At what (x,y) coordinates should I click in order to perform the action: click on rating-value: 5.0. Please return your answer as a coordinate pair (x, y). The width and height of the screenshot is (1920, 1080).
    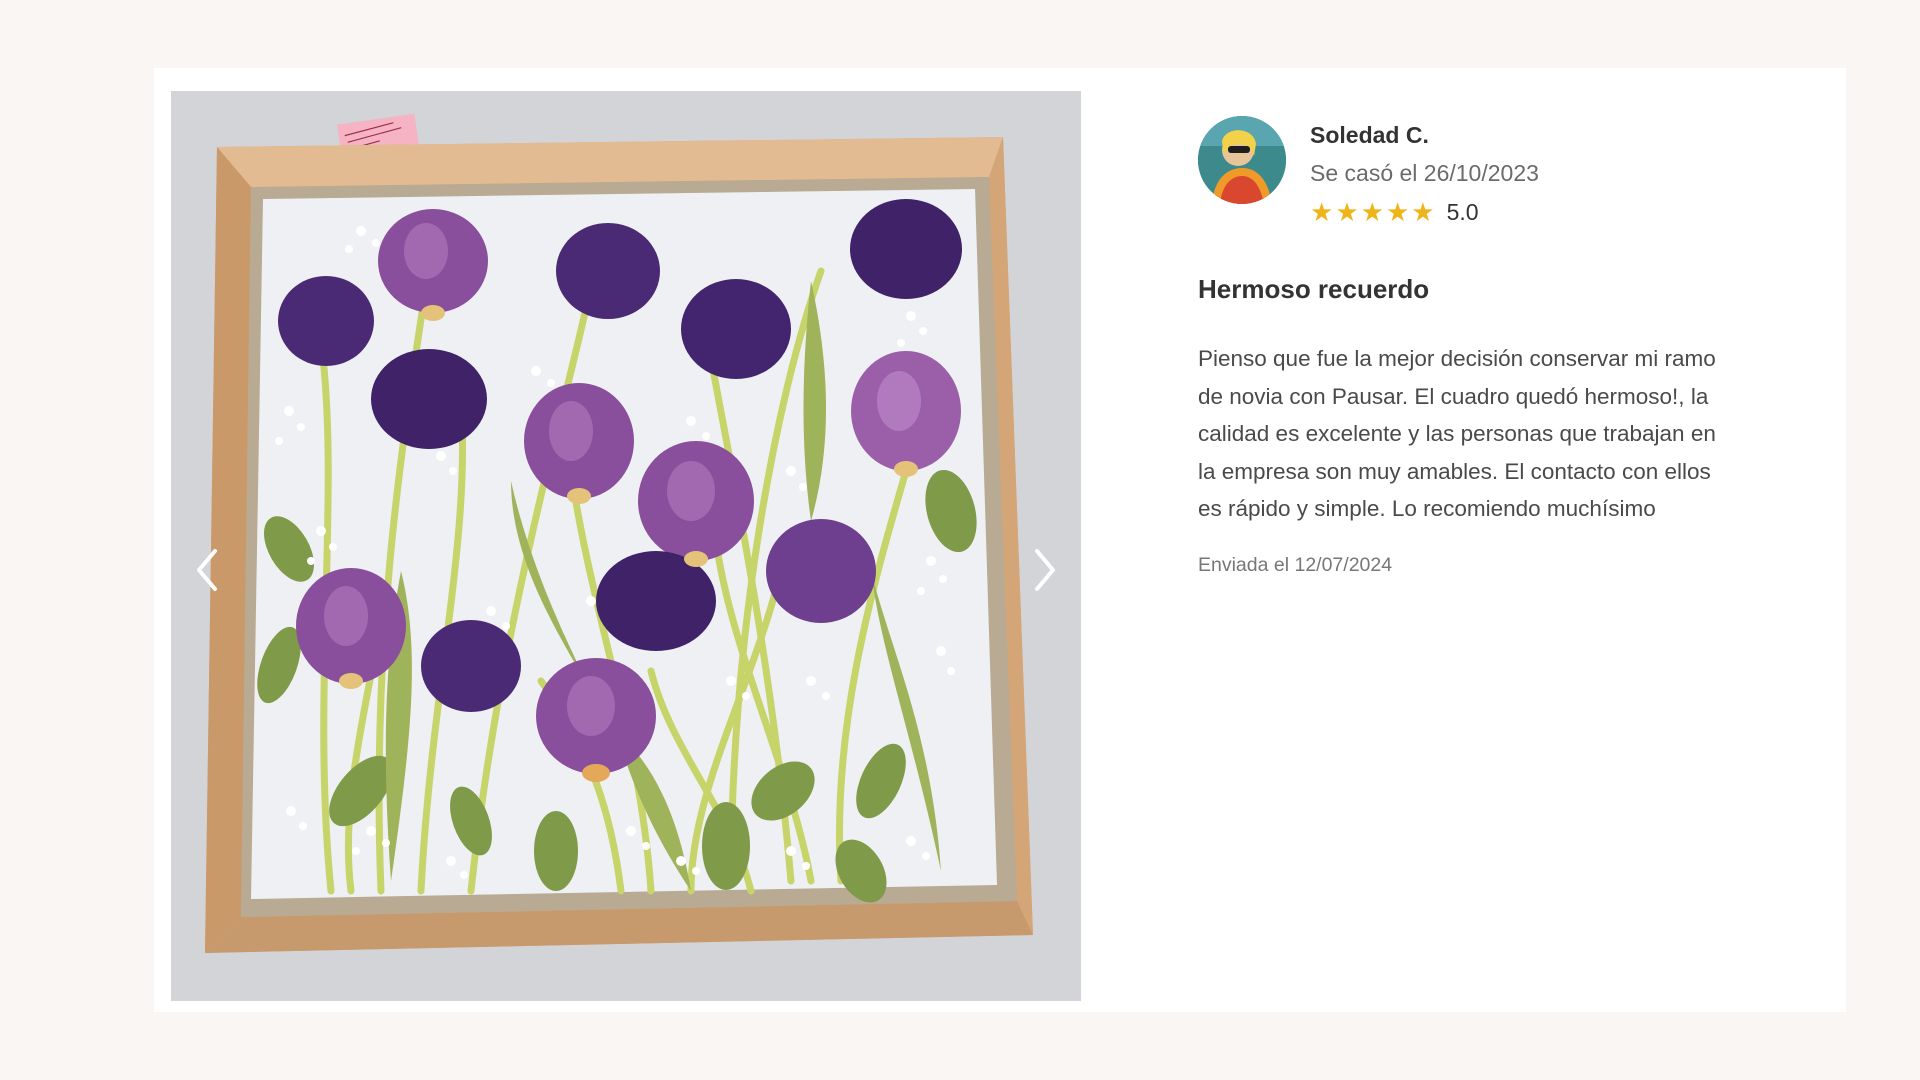
    Looking at the image, I should click on (1462, 211).